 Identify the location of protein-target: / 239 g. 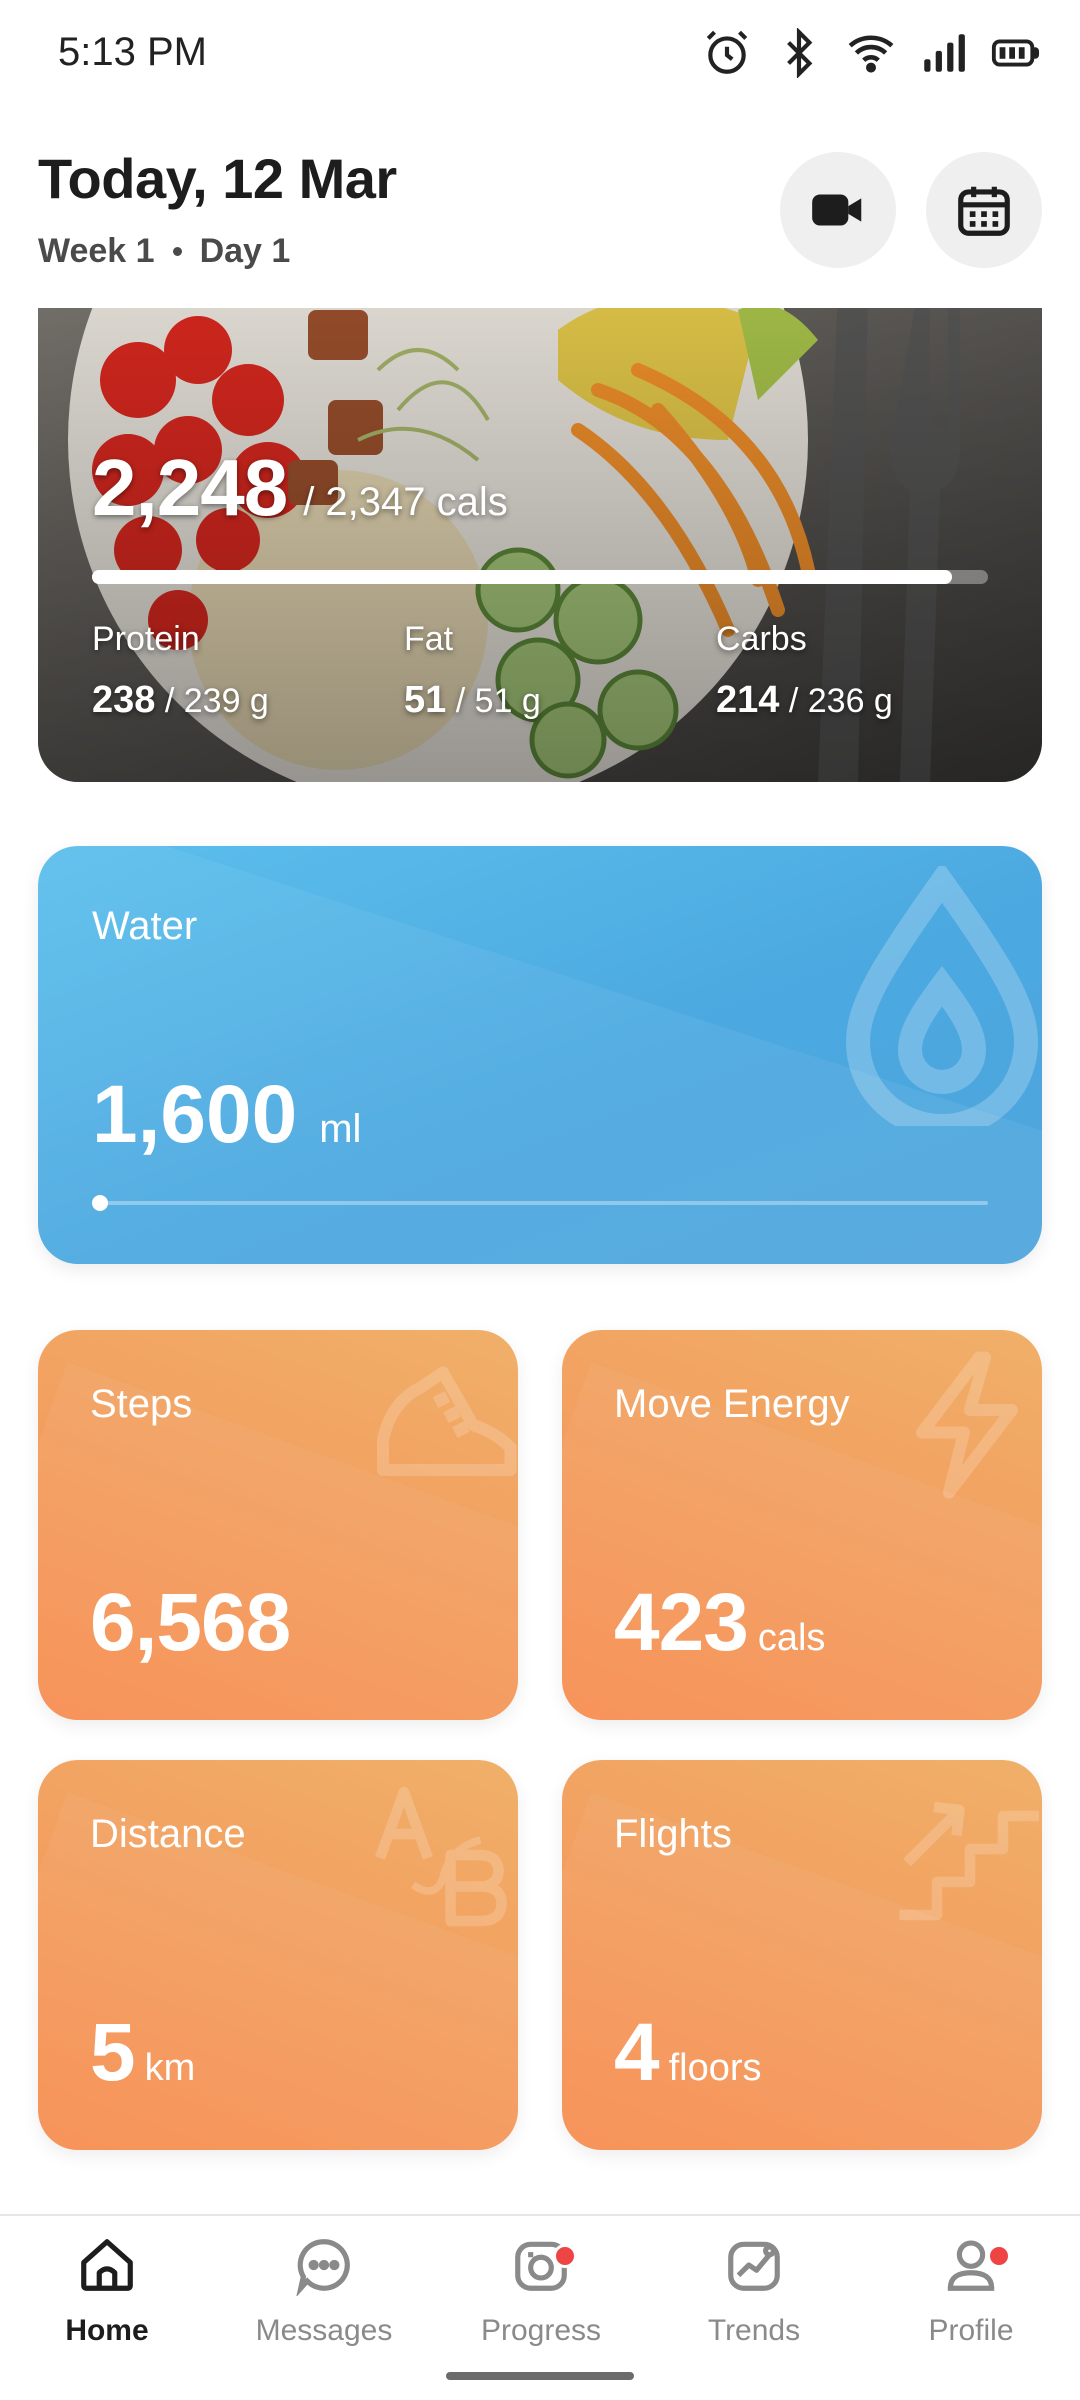
(216, 701).